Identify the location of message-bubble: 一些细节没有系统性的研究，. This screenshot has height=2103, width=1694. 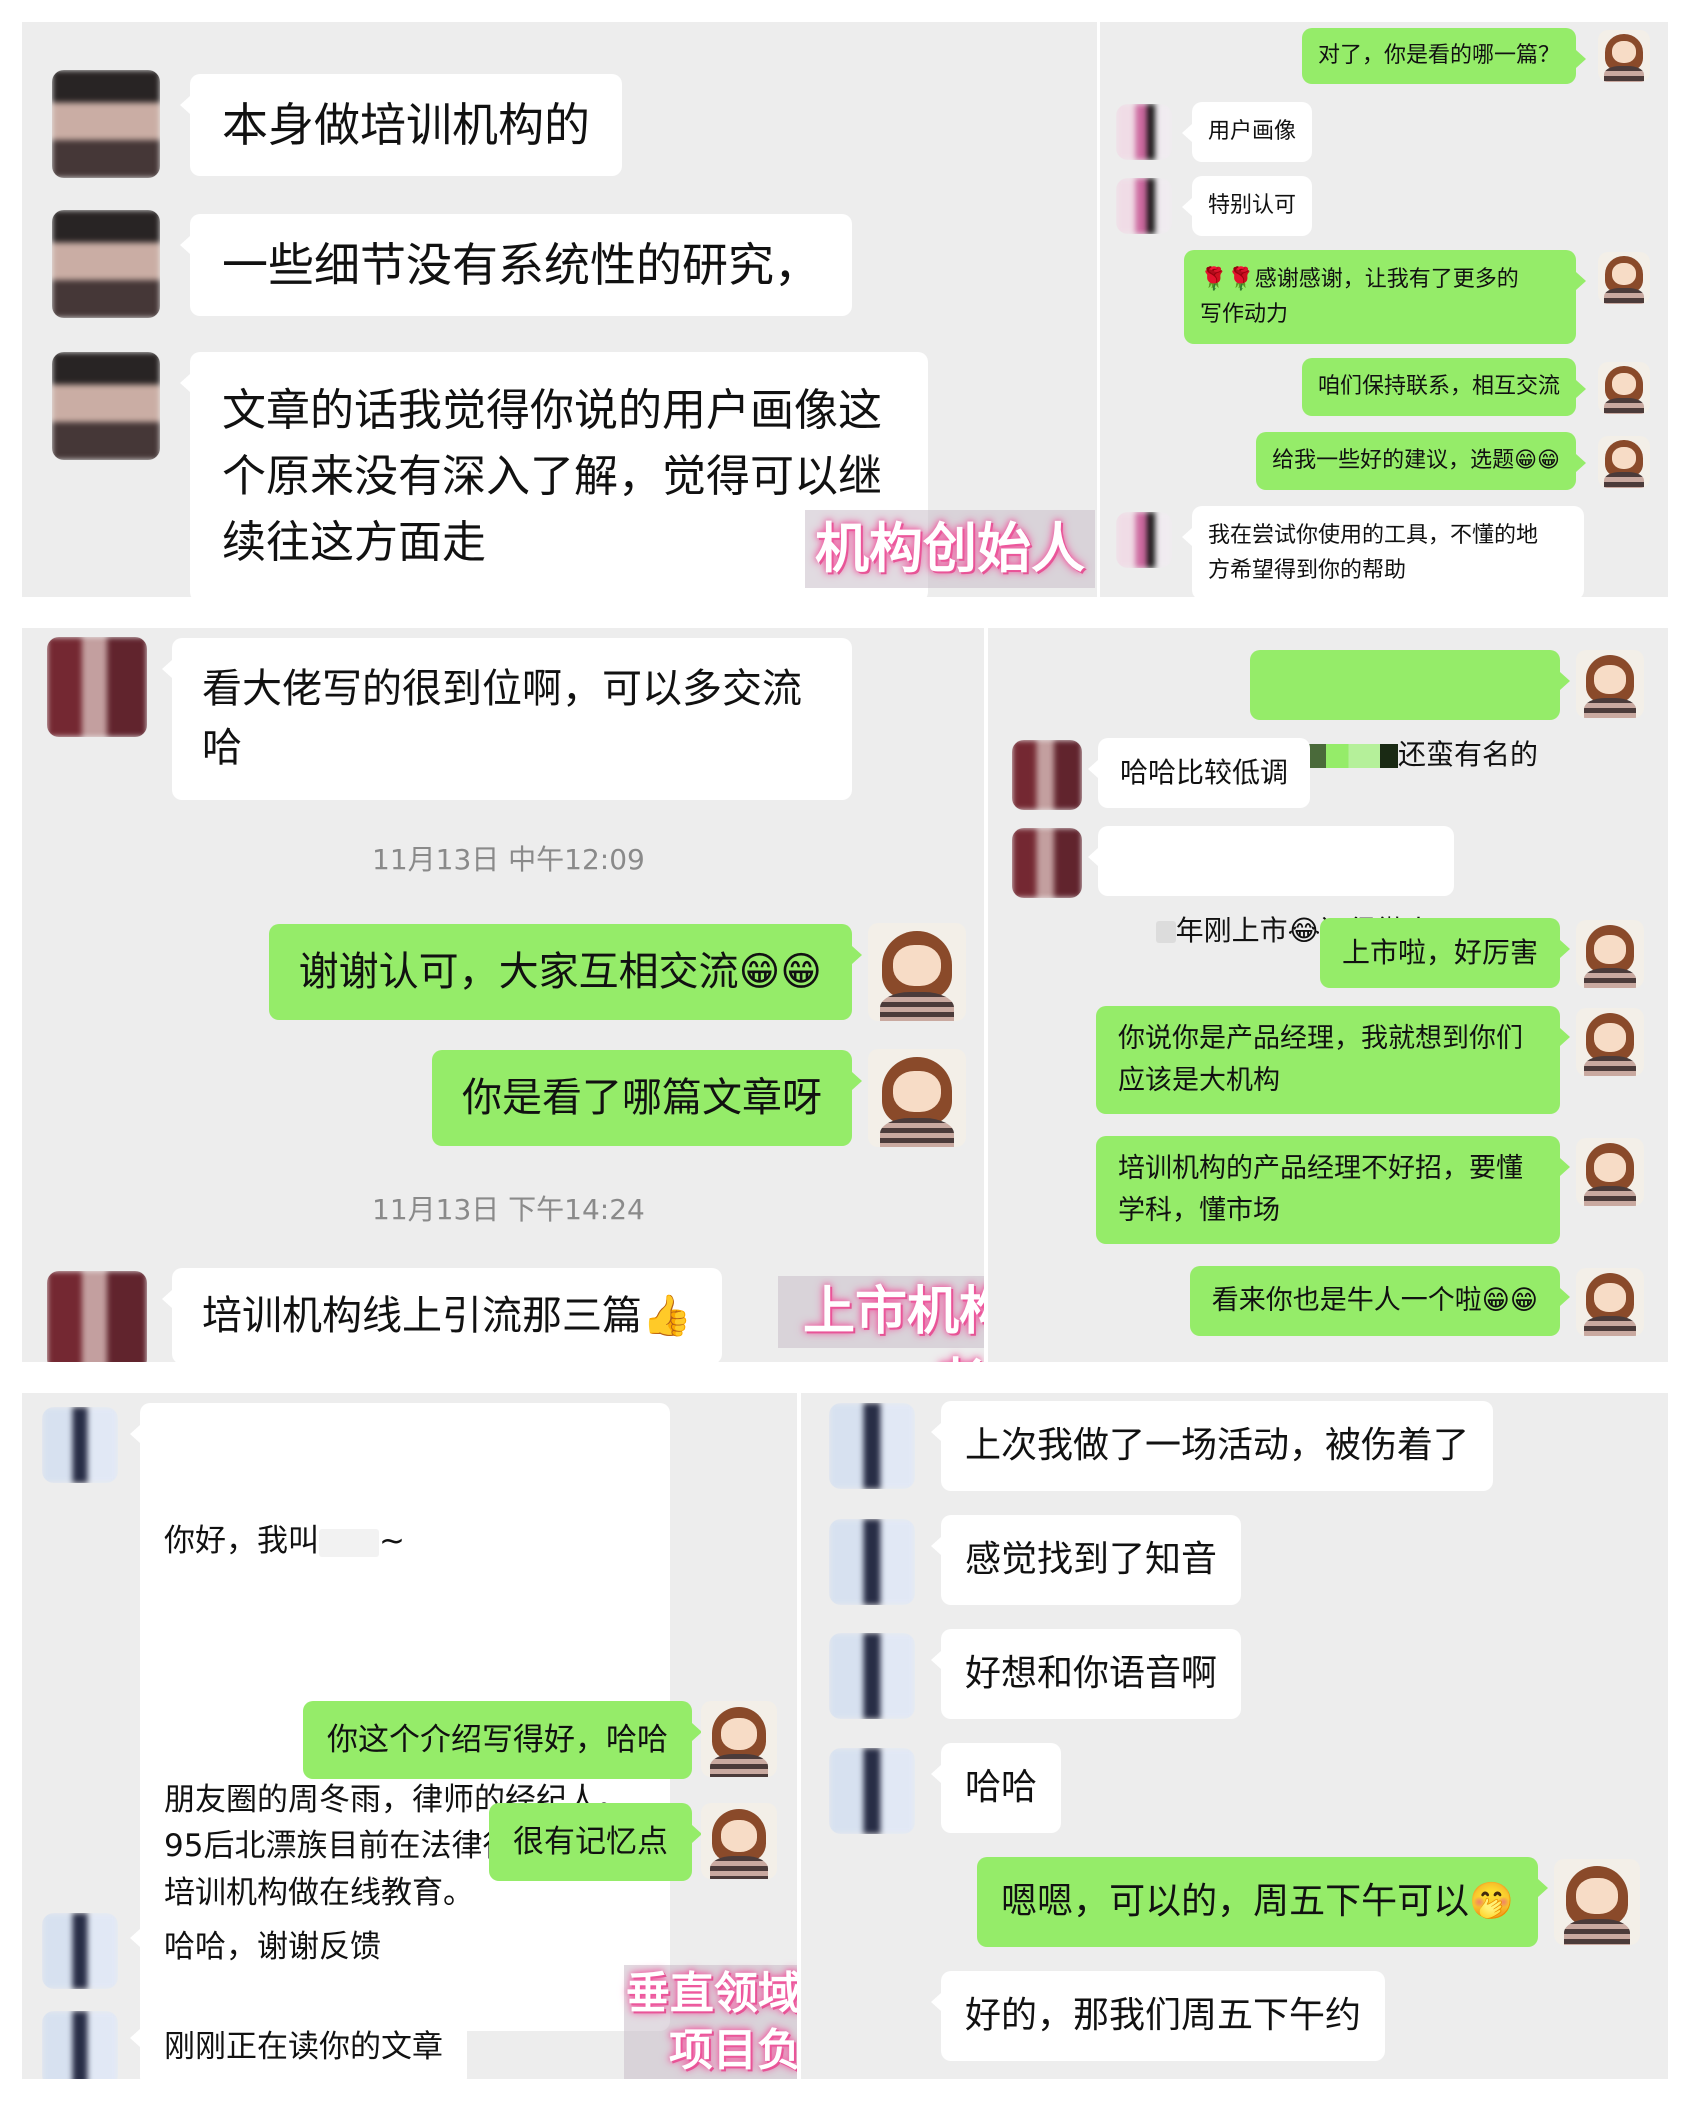
(516, 265).